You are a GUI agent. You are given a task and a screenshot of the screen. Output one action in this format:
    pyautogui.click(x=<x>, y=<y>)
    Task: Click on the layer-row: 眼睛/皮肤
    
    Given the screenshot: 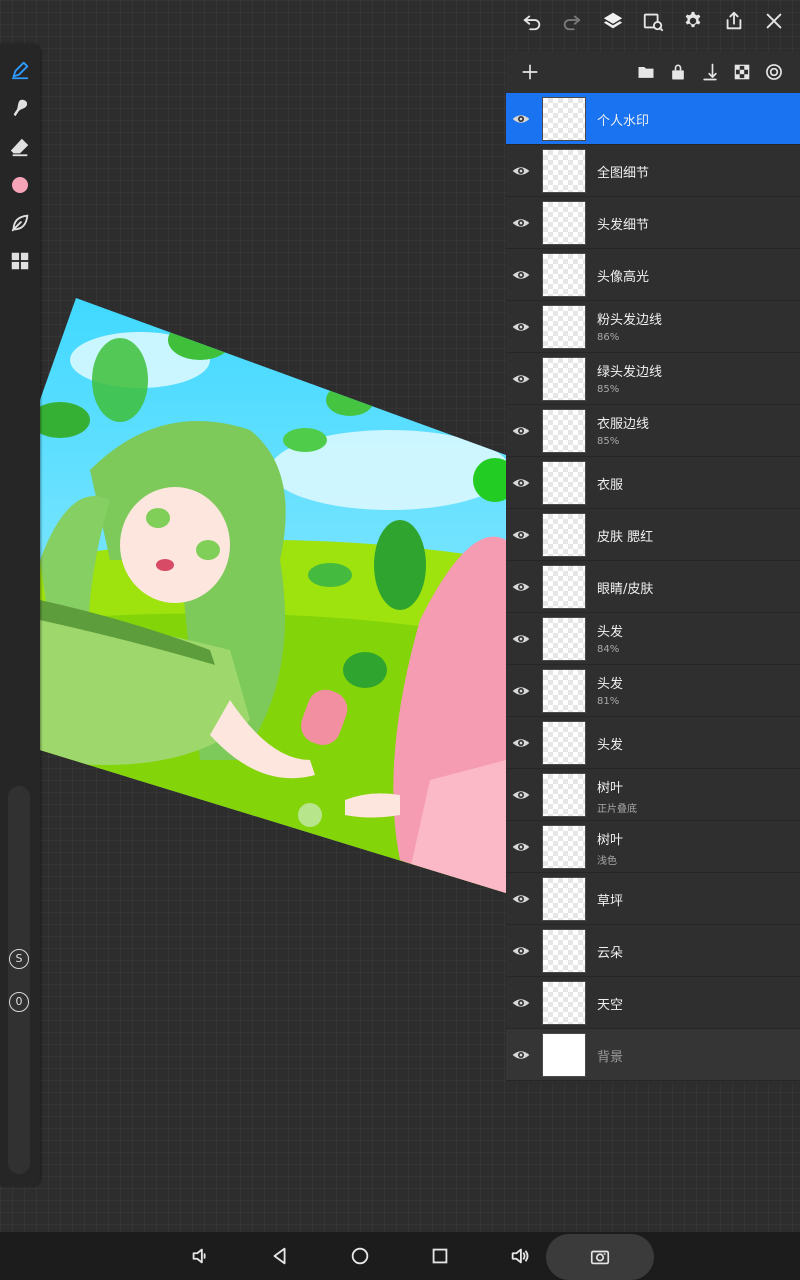 What is the action you would take?
    pyautogui.click(x=653, y=587)
    